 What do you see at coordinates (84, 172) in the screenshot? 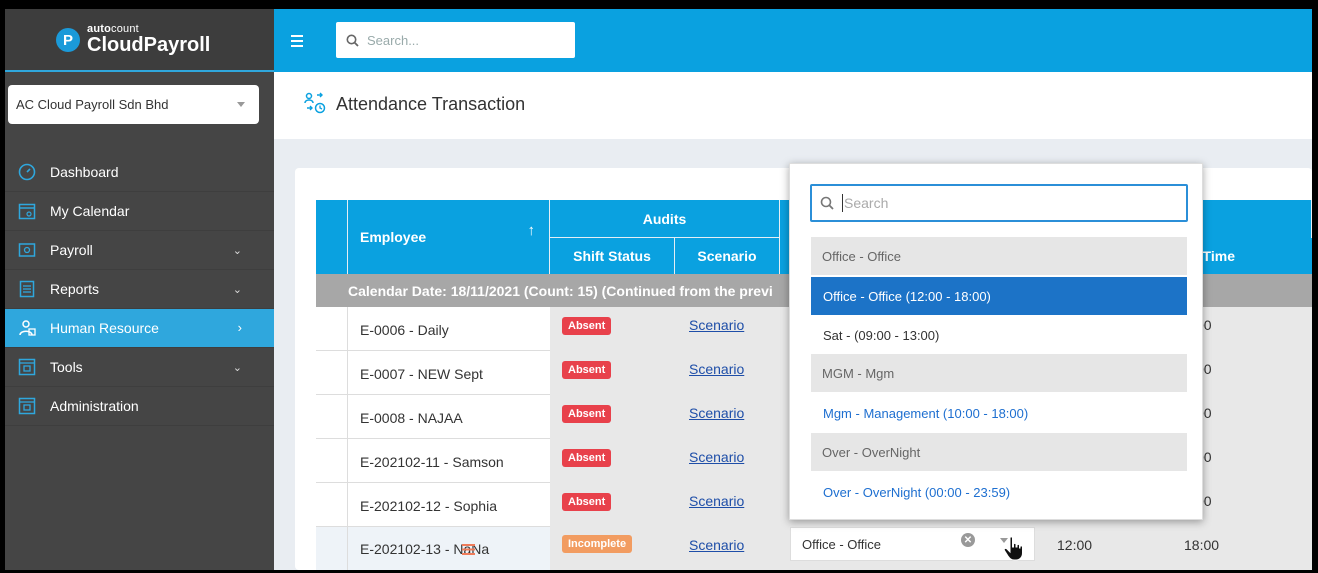
I see `sidebar-item-label: Dashboard` at bounding box center [84, 172].